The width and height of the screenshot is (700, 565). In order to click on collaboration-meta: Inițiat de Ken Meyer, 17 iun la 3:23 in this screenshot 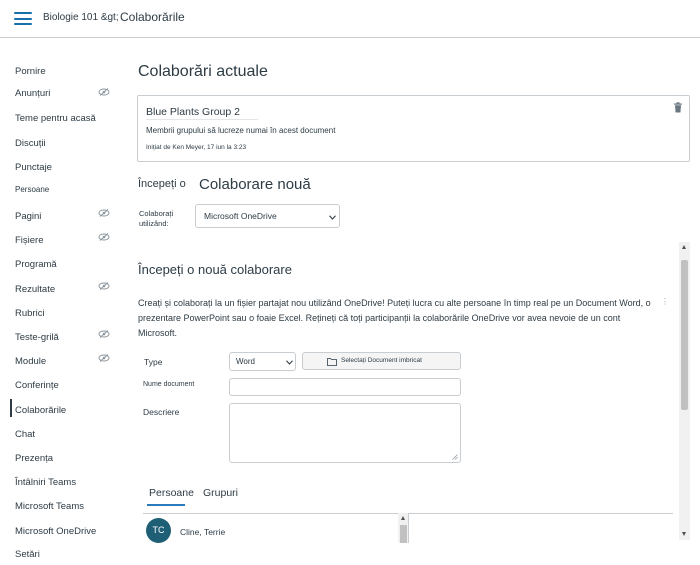, I will do `click(196, 147)`.